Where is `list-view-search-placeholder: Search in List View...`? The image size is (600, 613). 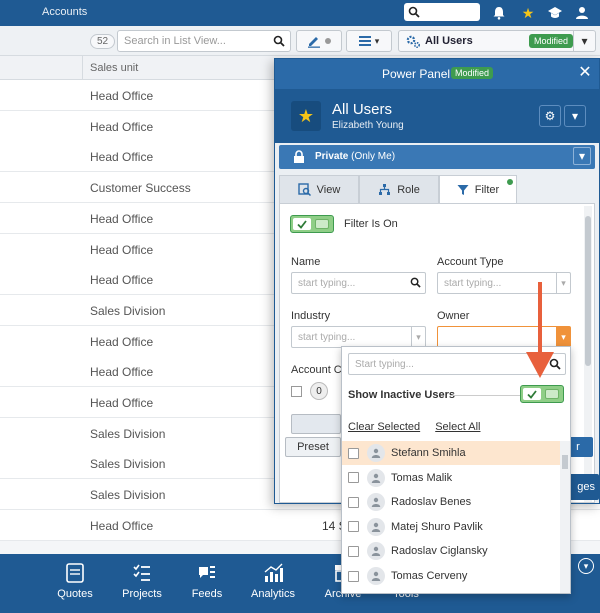
list-view-search-placeholder: Search in List View... is located at coordinates (175, 41).